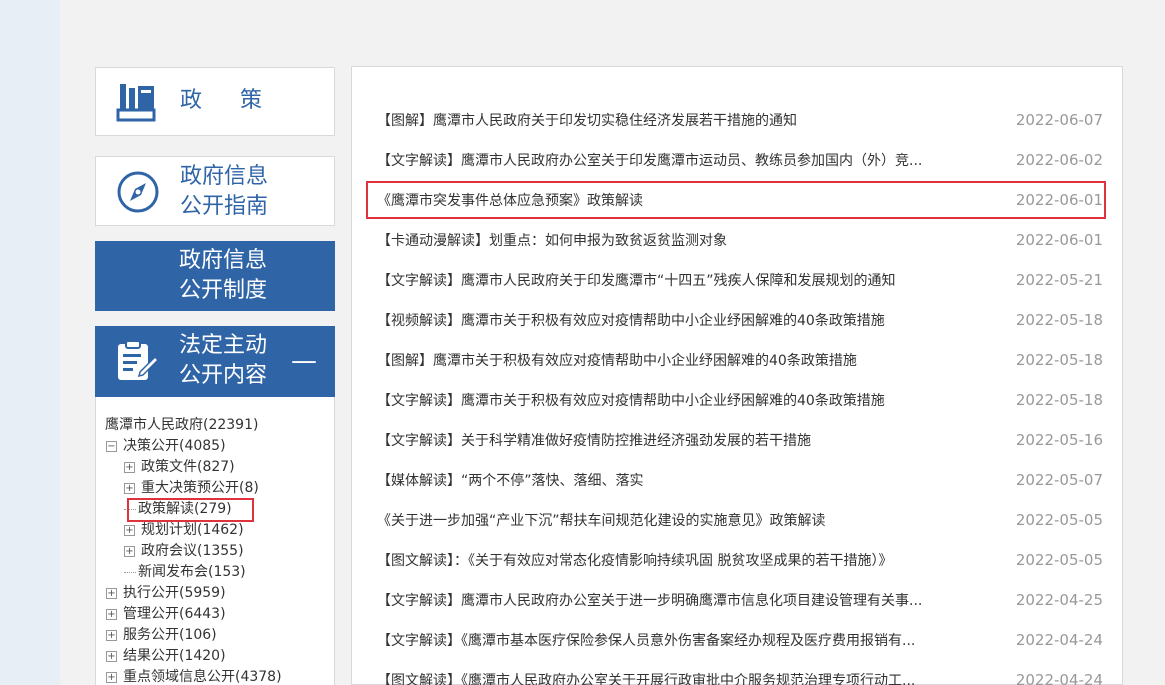  Describe the element at coordinates (136, 103) in the screenshot. I see `book-stack-icon` at that location.